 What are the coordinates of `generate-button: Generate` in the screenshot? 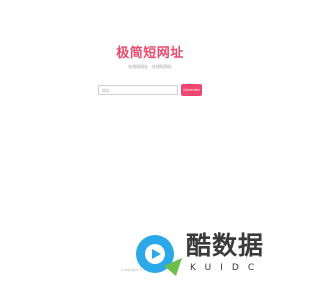 It's located at (191, 90).